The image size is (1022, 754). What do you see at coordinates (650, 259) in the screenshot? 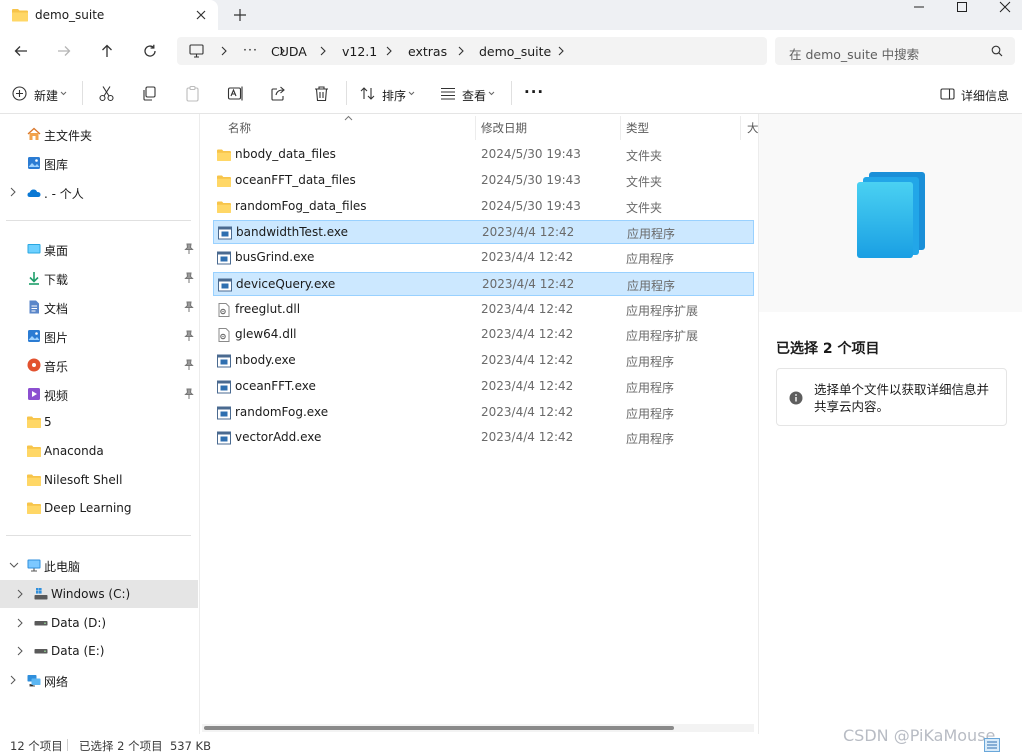
I see `file-type: 应用程序` at bounding box center [650, 259].